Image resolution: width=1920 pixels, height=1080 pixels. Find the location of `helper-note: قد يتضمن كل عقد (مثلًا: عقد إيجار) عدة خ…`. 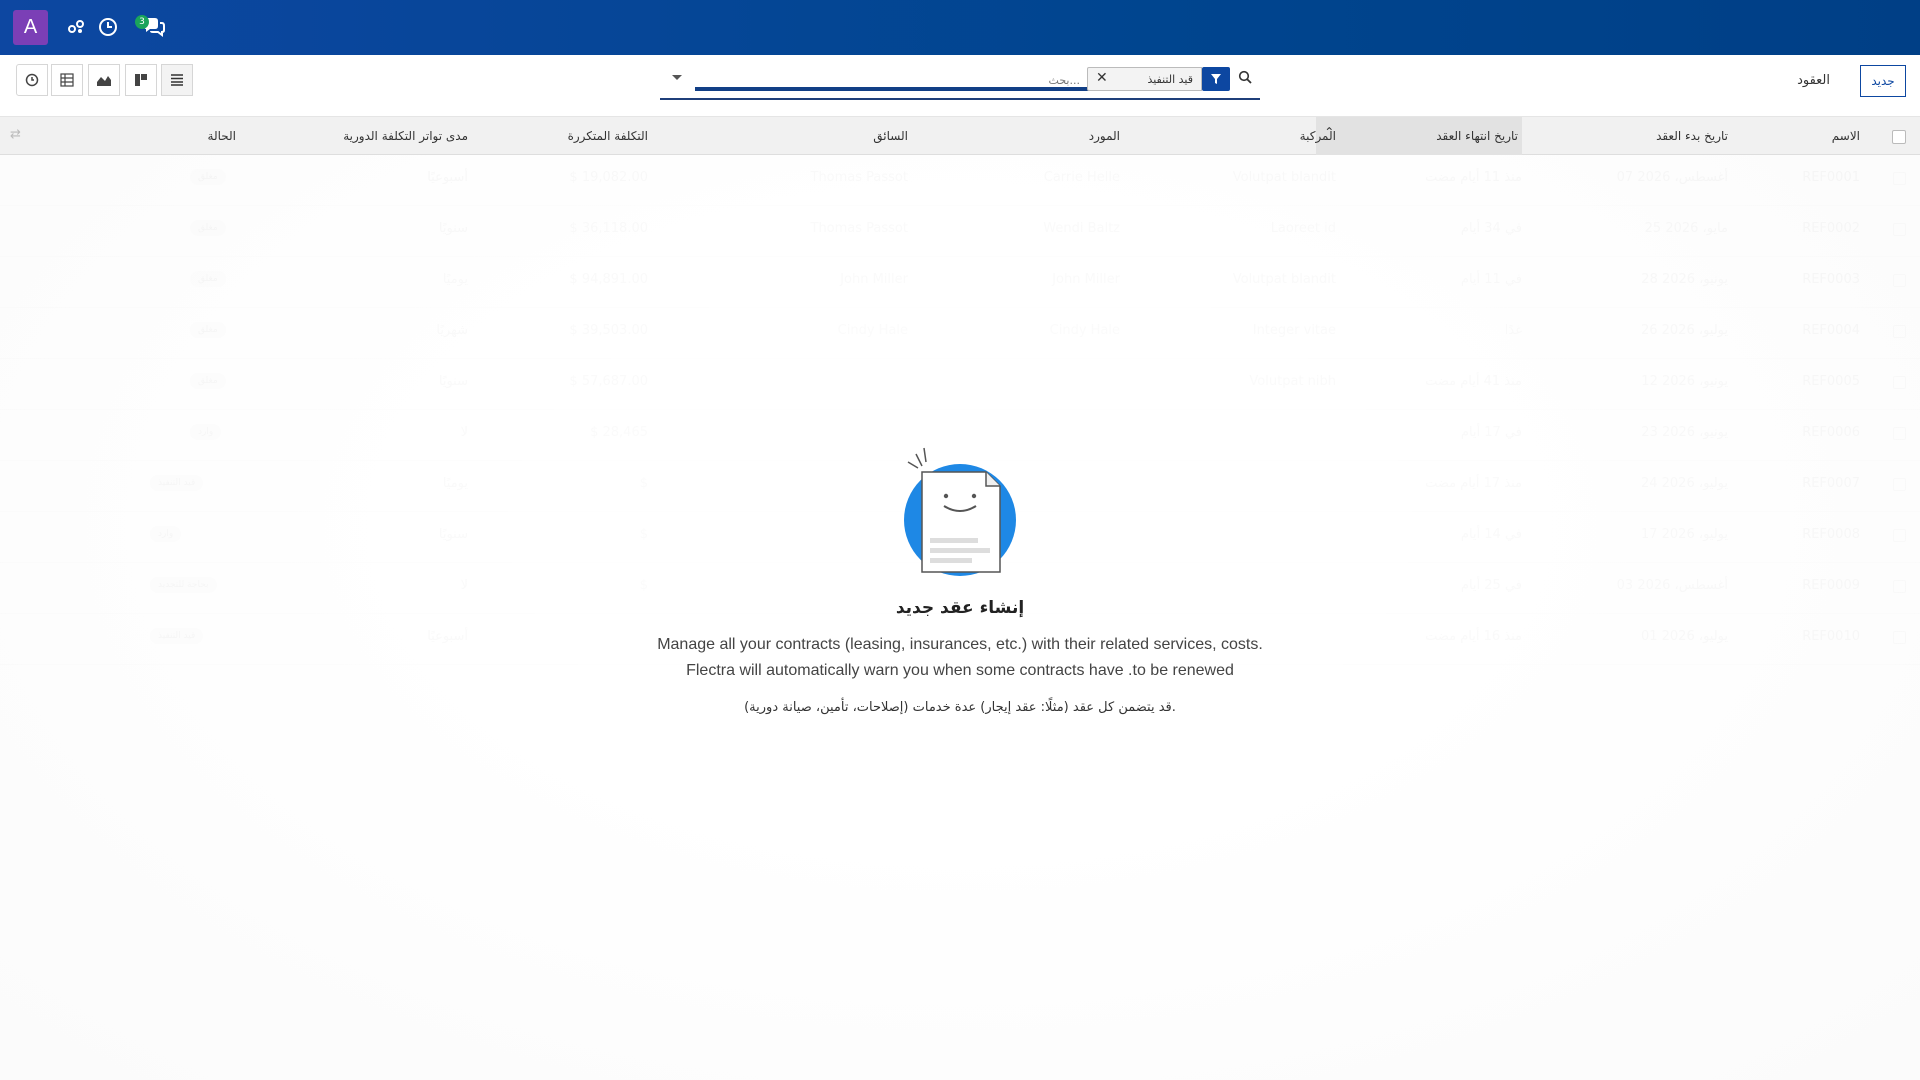

helper-note: قد يتضمن كل عقد (مثلًا: عقد إيجار) عدة خ… is located at coordinates (960, 707).